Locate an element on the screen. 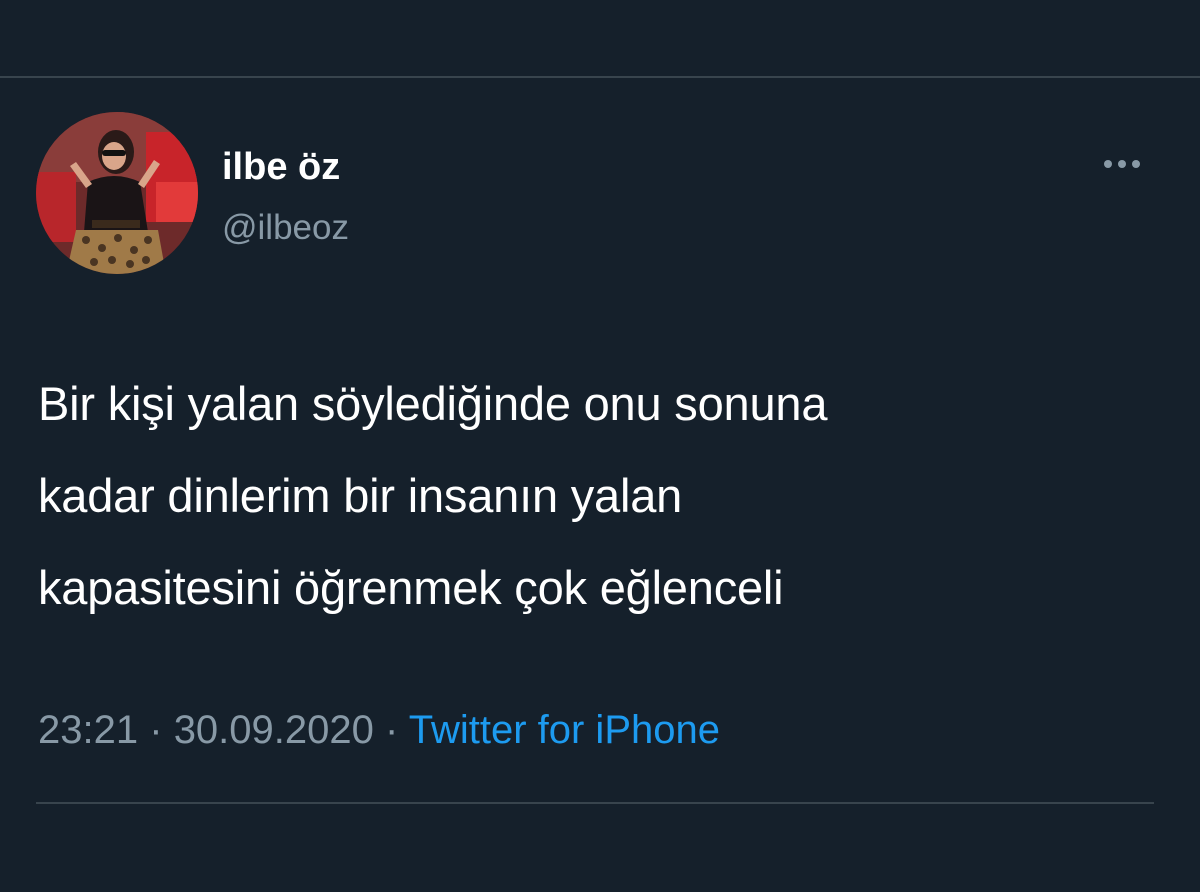  more-options-button is located at coordinates (1122, 164).